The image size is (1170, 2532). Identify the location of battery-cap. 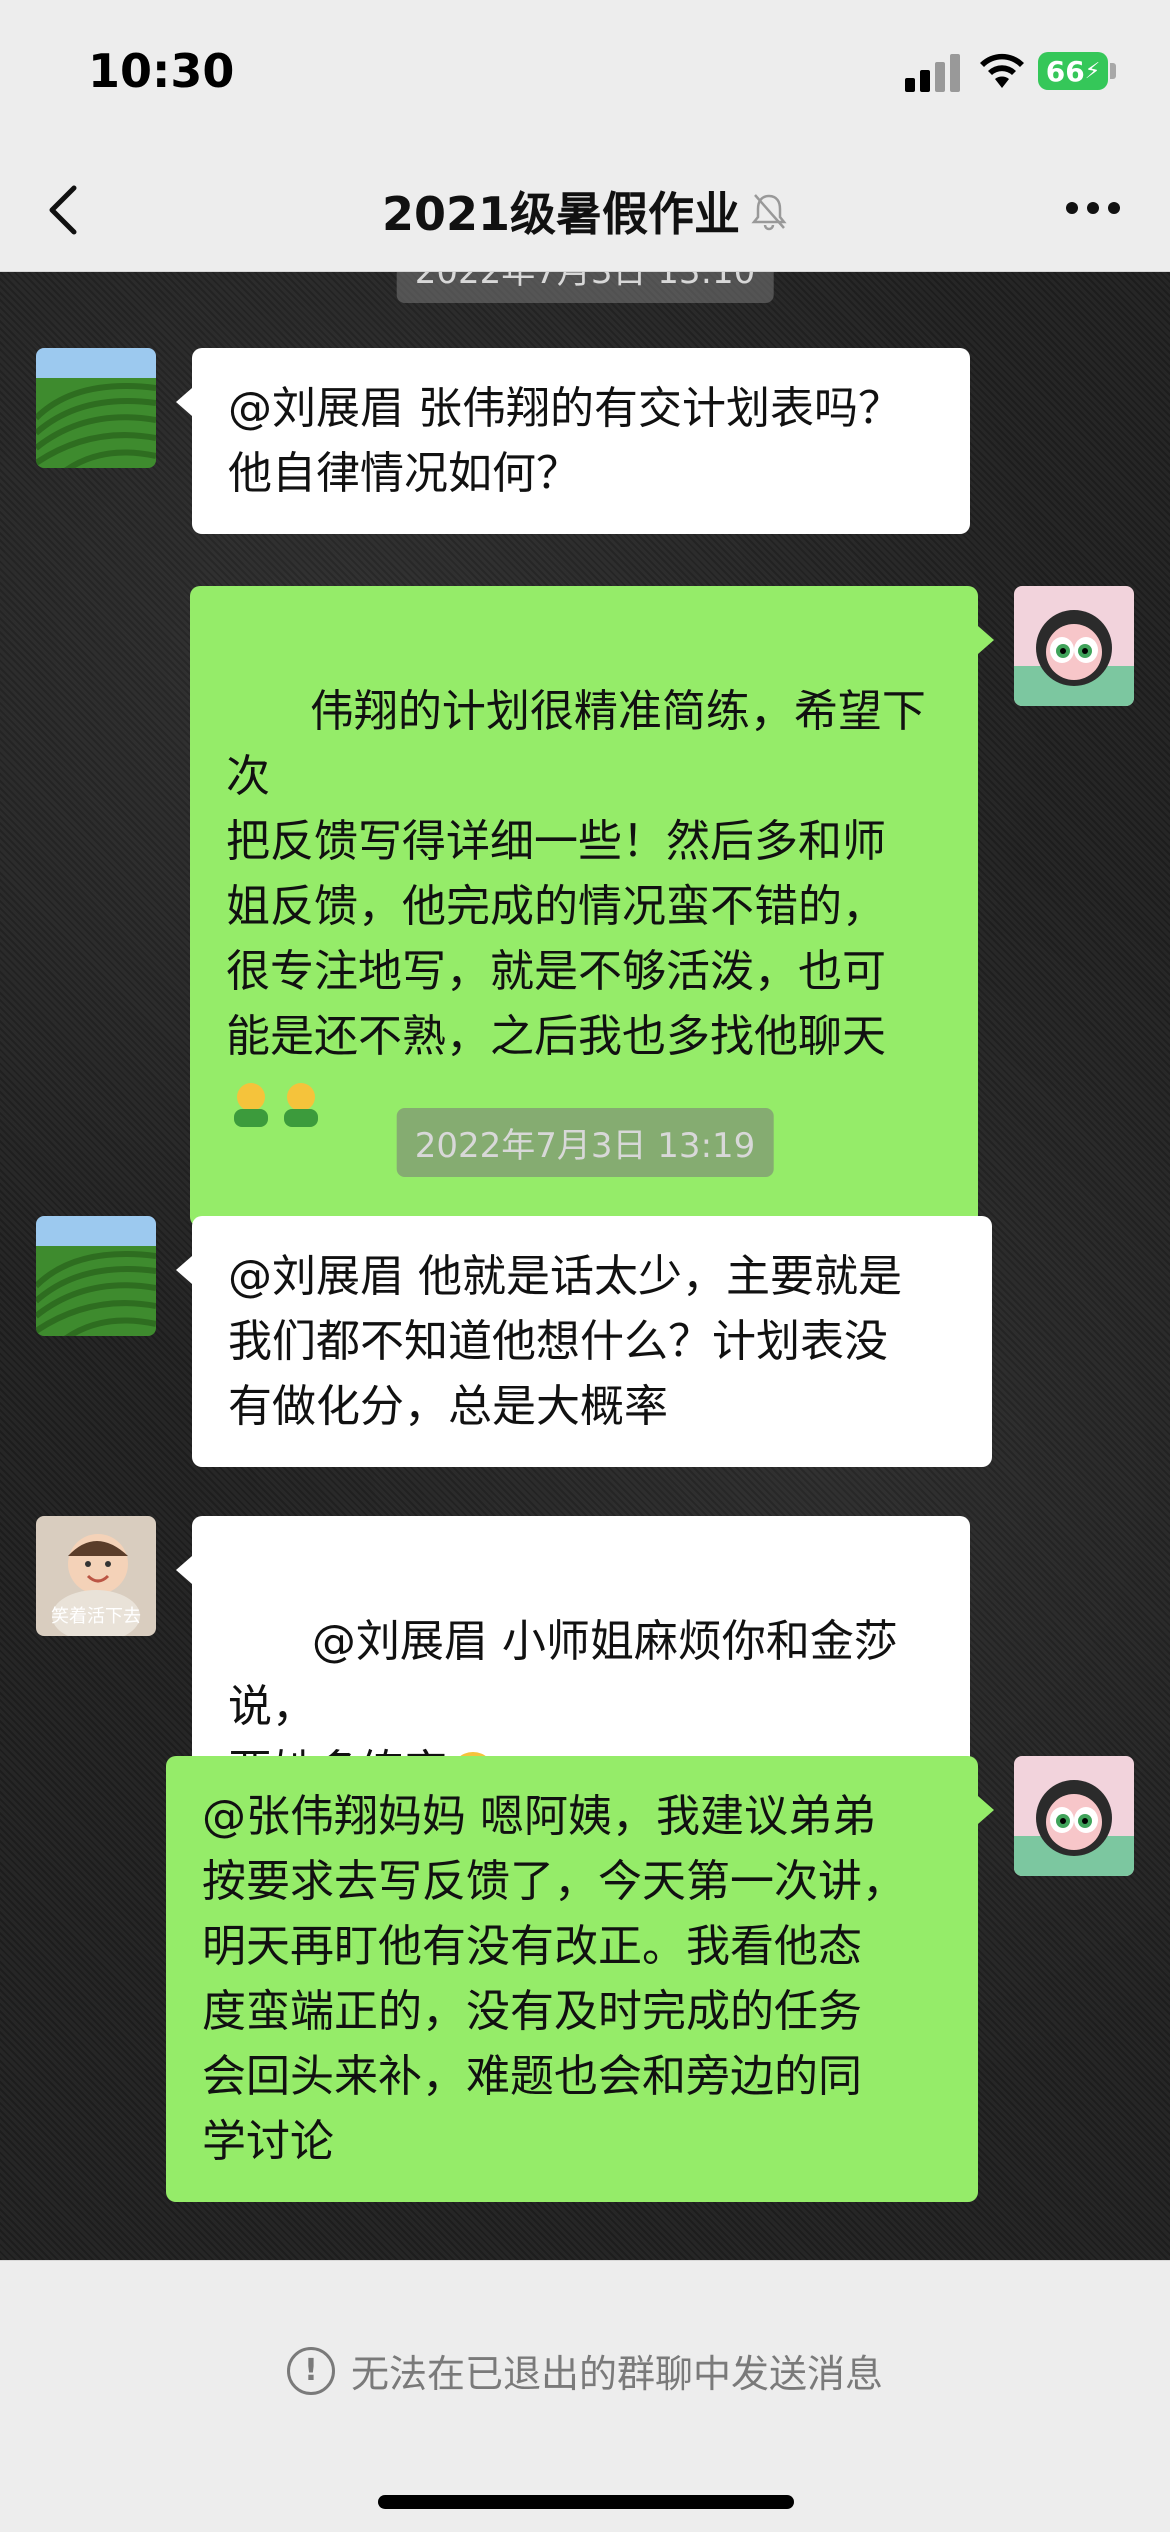
(1113, 71).